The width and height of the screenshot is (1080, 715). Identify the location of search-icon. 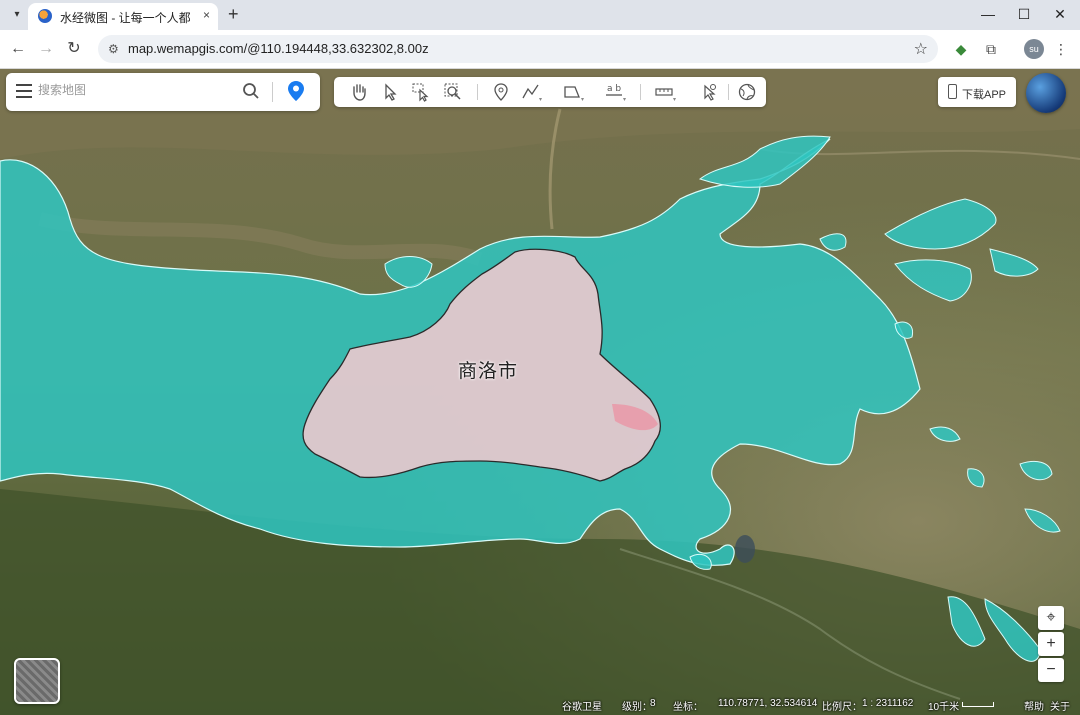
(251, 91).